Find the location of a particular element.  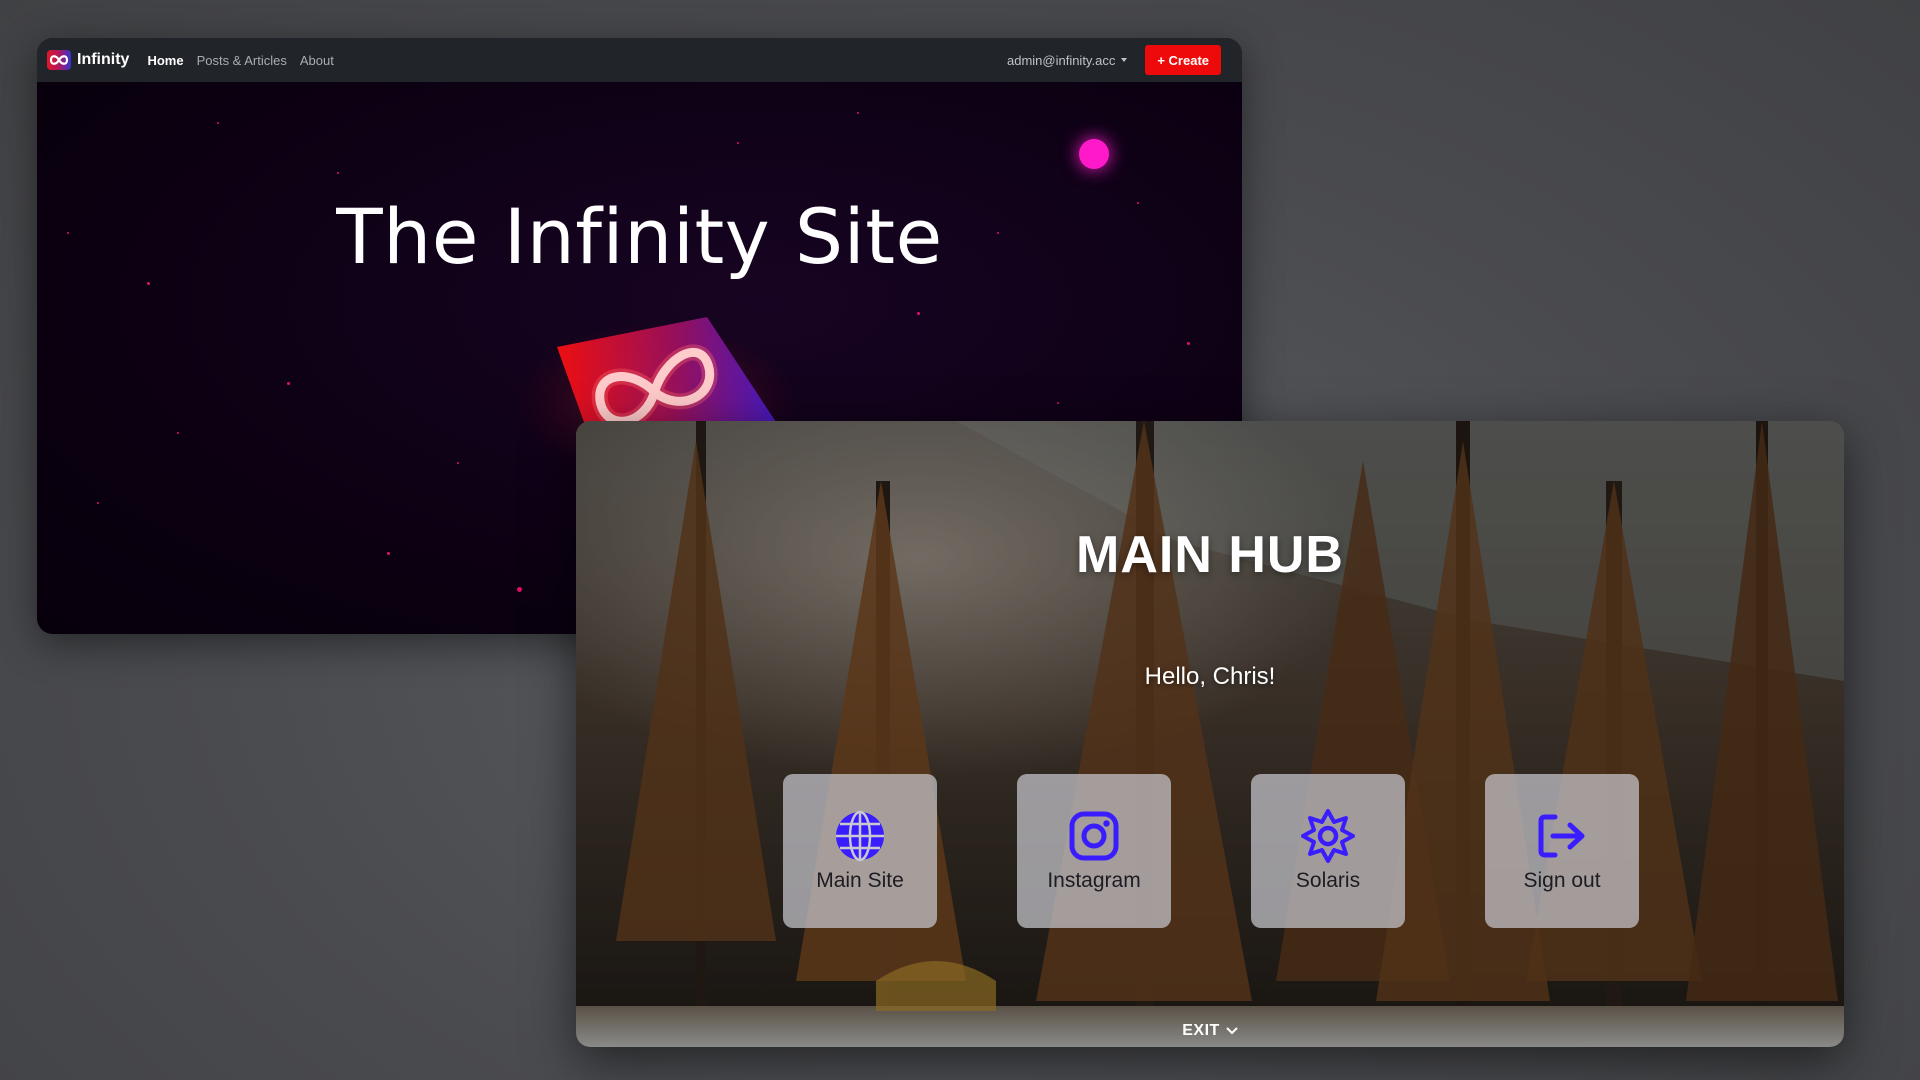

account-dropdown: admin@infinity.acc is located at coordinates (1067, 60).